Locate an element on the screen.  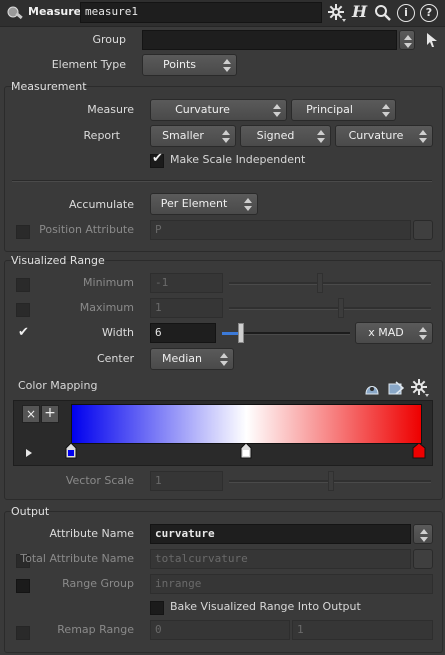
range-group-label: Range Group is located at coordinates (98, 583).